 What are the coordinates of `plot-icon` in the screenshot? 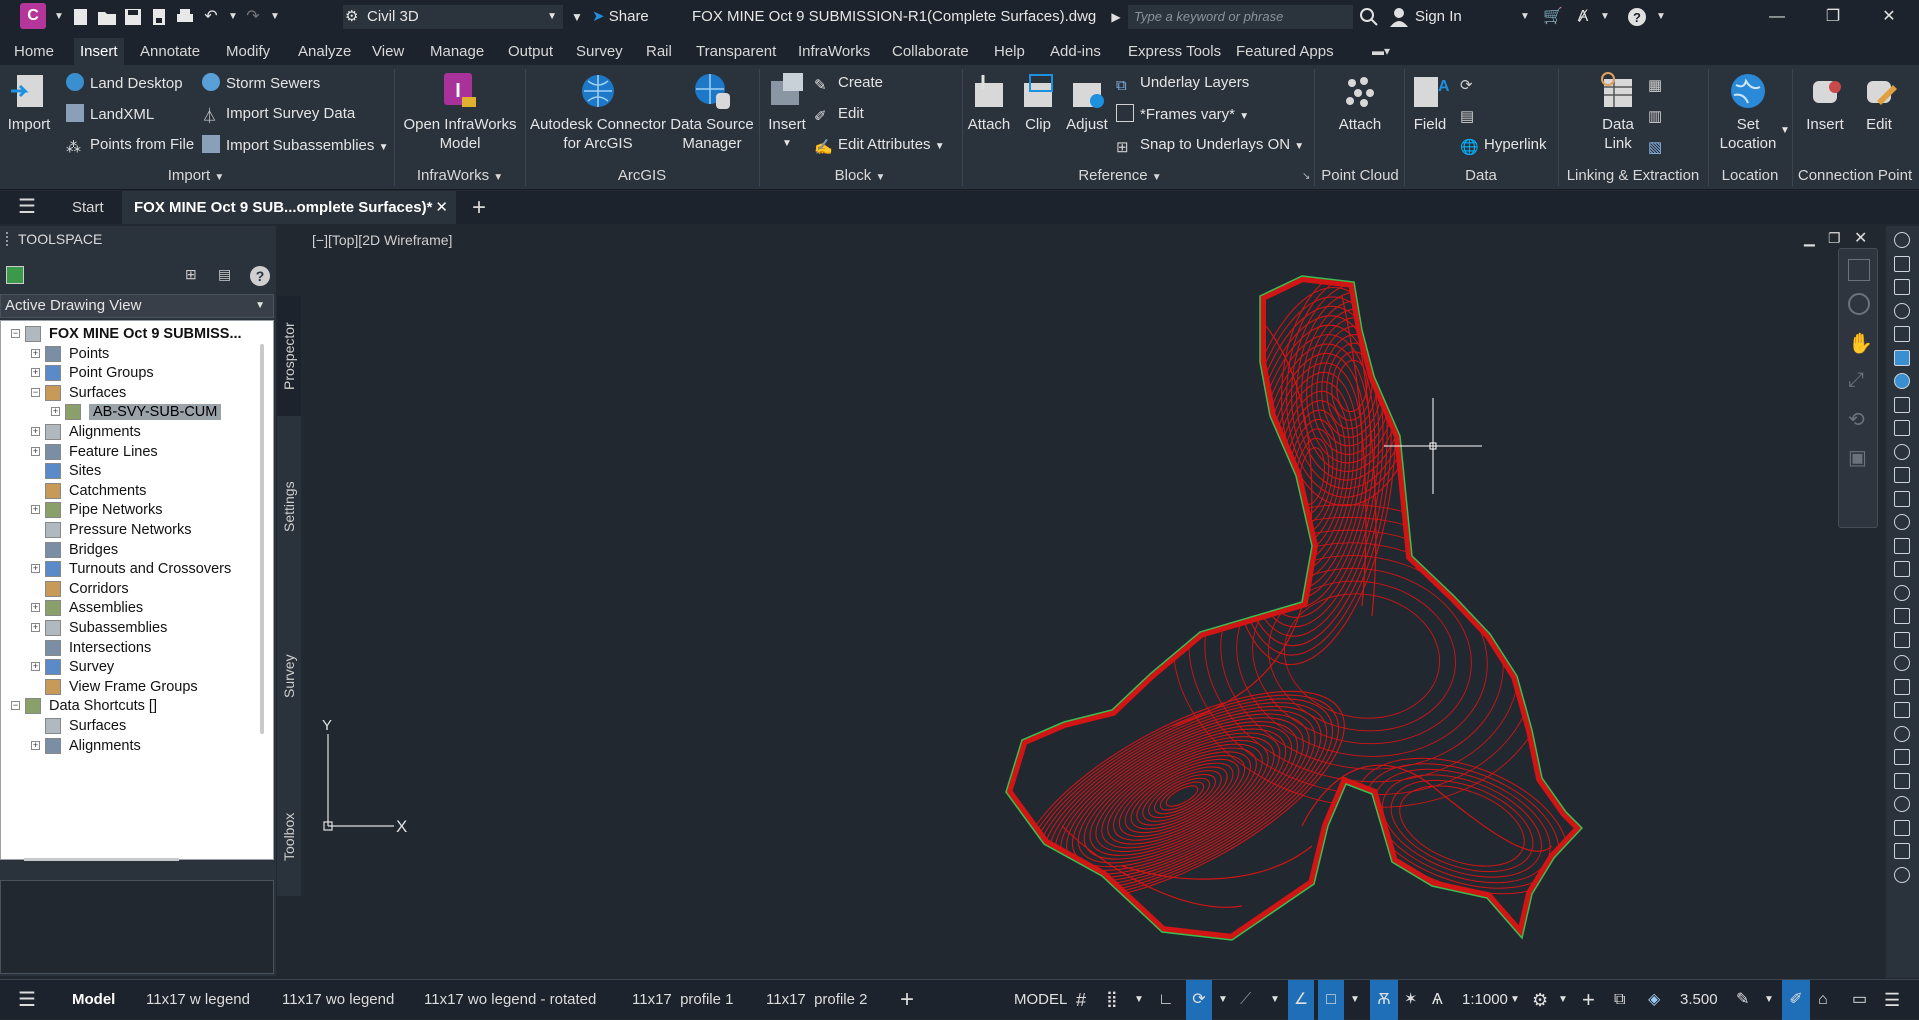 It's located at (185, 17).